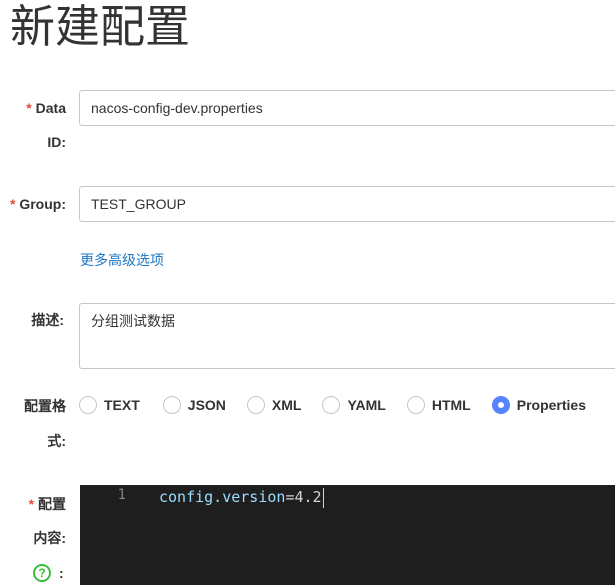 This screenshot has width=615, height=585. I want to click on content-label: * 配置, so click(38, 504).